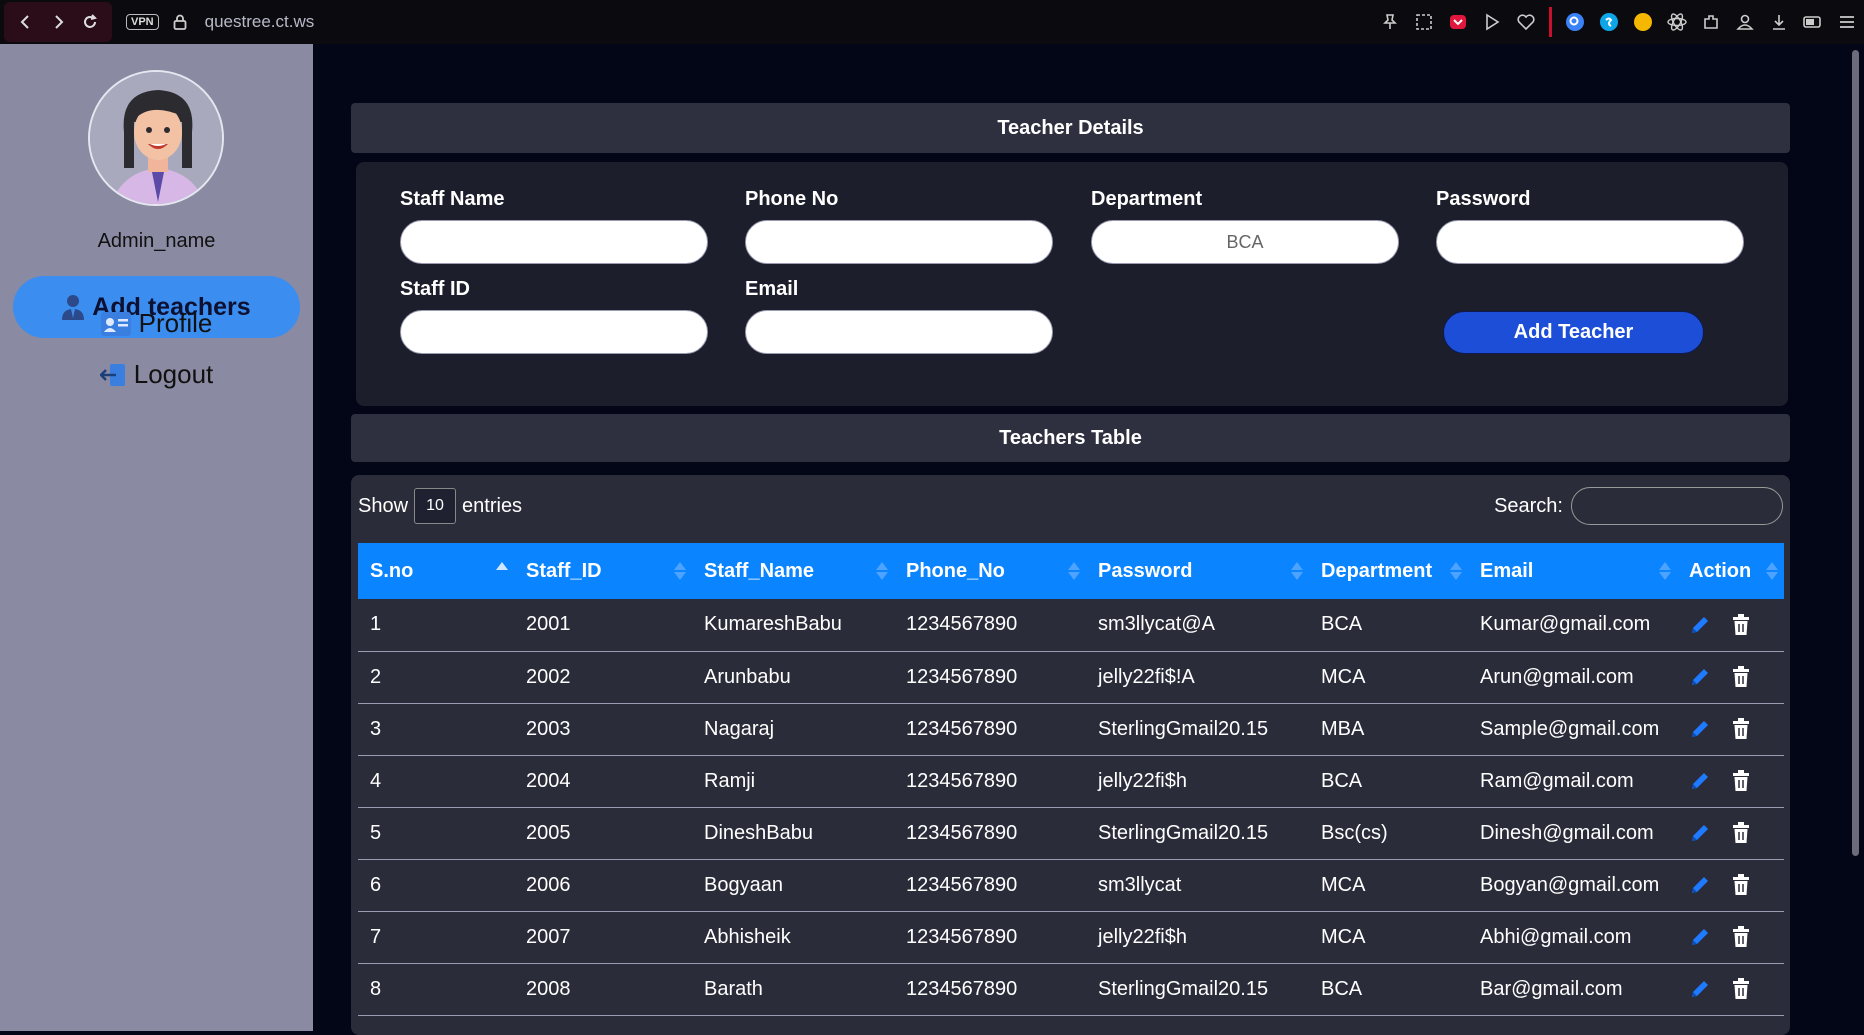 The image size is (1864, 1035). I want to click on battery-icon, so click(1813, 22).